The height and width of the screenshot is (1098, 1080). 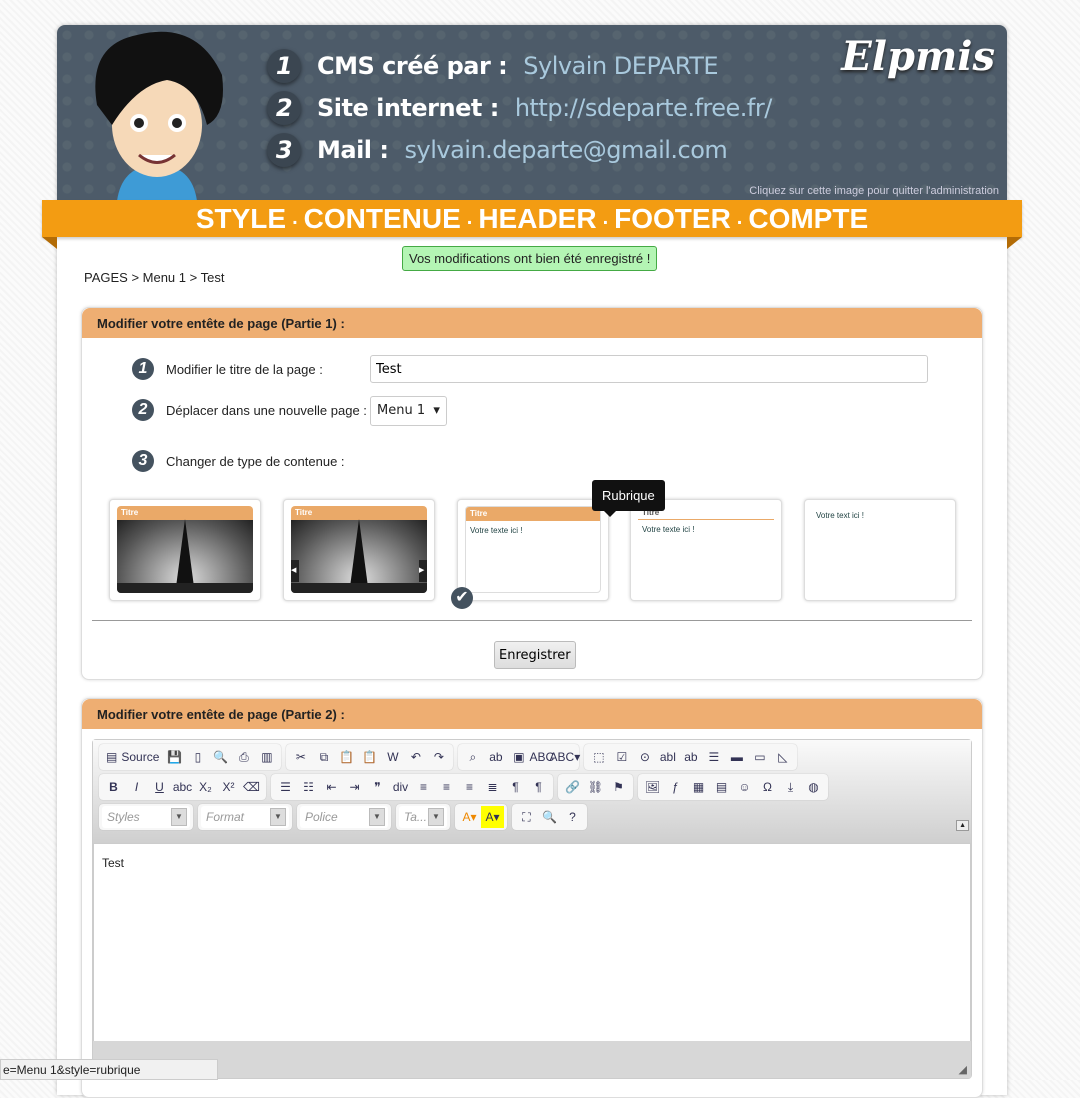 I want to click on combo-police: Police ▼, so click(x=344, y=817).